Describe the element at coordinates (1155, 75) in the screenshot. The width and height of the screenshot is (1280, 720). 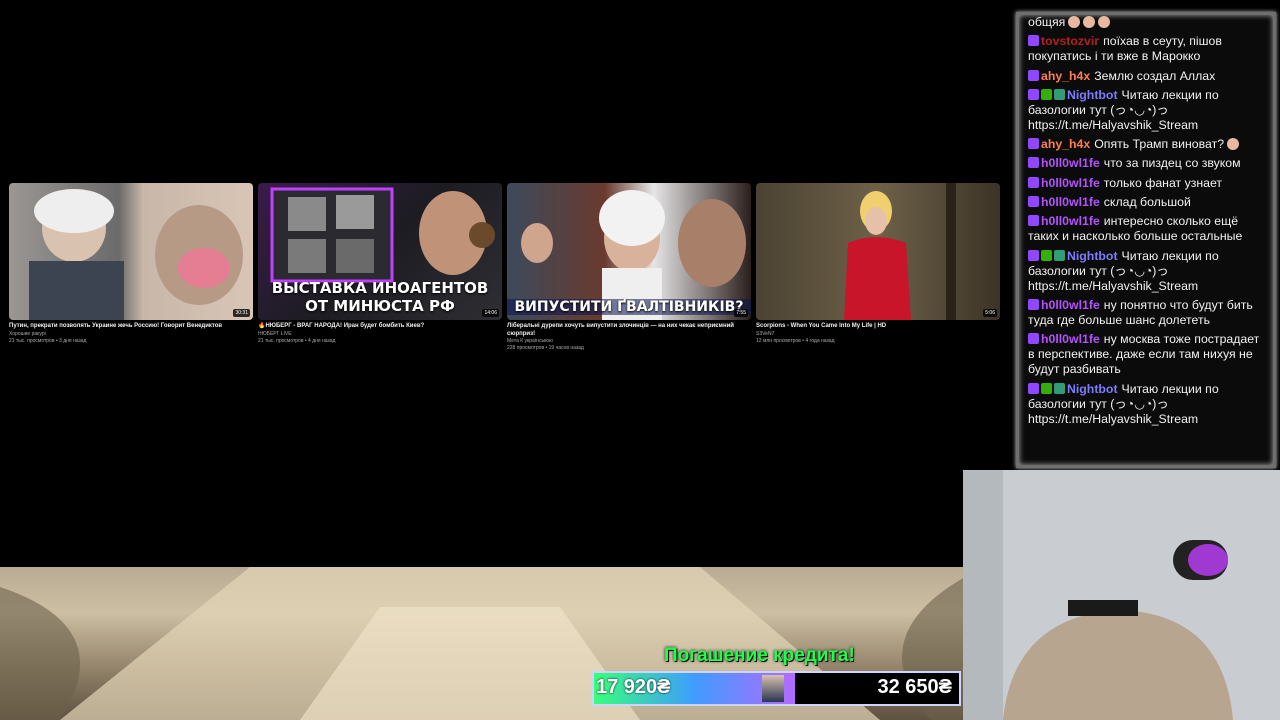
I see `chat-text: Землю создал Аллах` at that location.